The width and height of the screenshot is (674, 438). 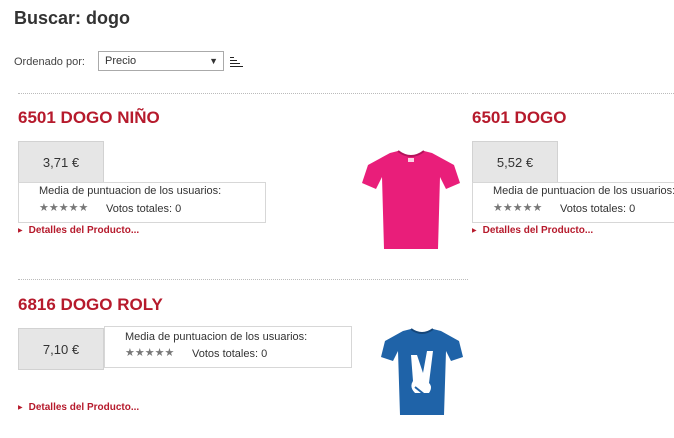 What do you see at coordinates (161, 61) in the screenshot?
I see `sort-select: Precio ▼` at bounding box center [161, 61].